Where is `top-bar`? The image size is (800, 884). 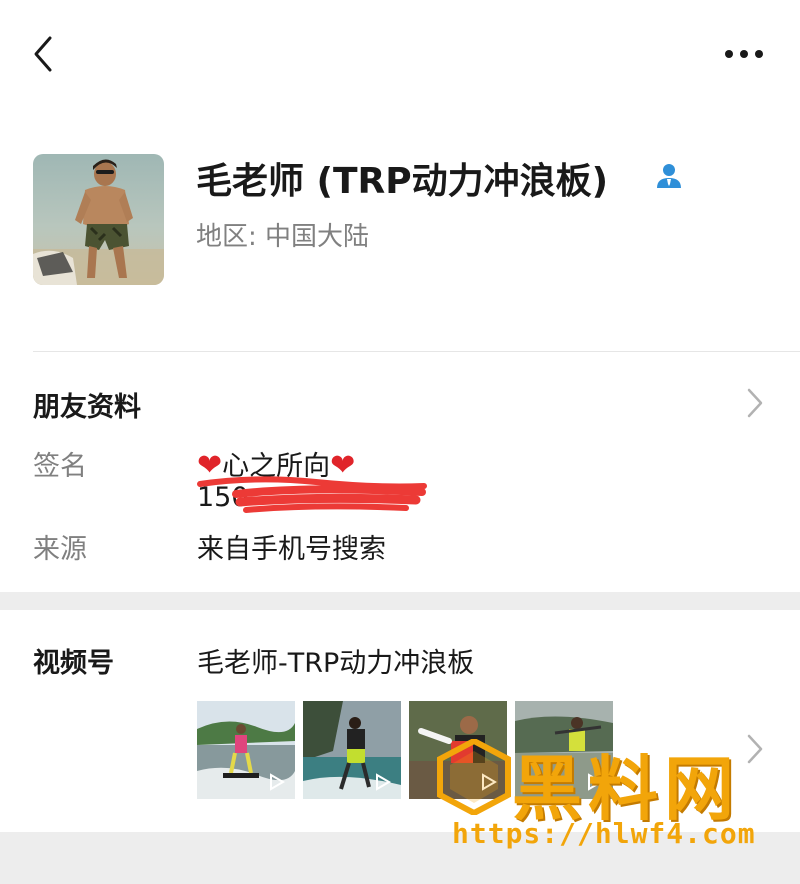 top-bar is located at coordinates (400, 55).